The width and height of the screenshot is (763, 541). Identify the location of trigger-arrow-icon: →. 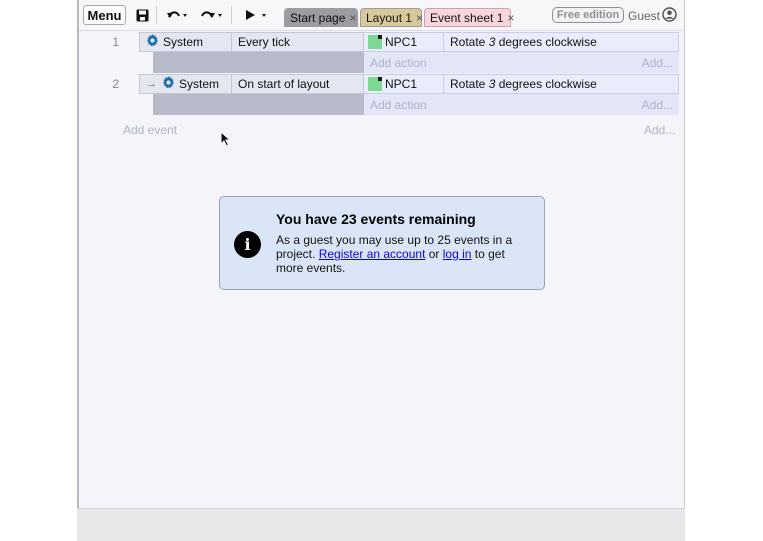
(151, 84).